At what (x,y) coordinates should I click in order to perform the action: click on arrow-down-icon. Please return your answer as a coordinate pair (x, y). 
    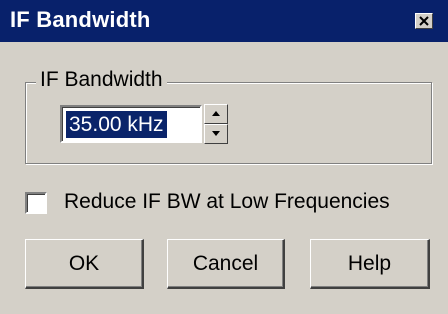
    Looking at the image, I should click on (216, 133).